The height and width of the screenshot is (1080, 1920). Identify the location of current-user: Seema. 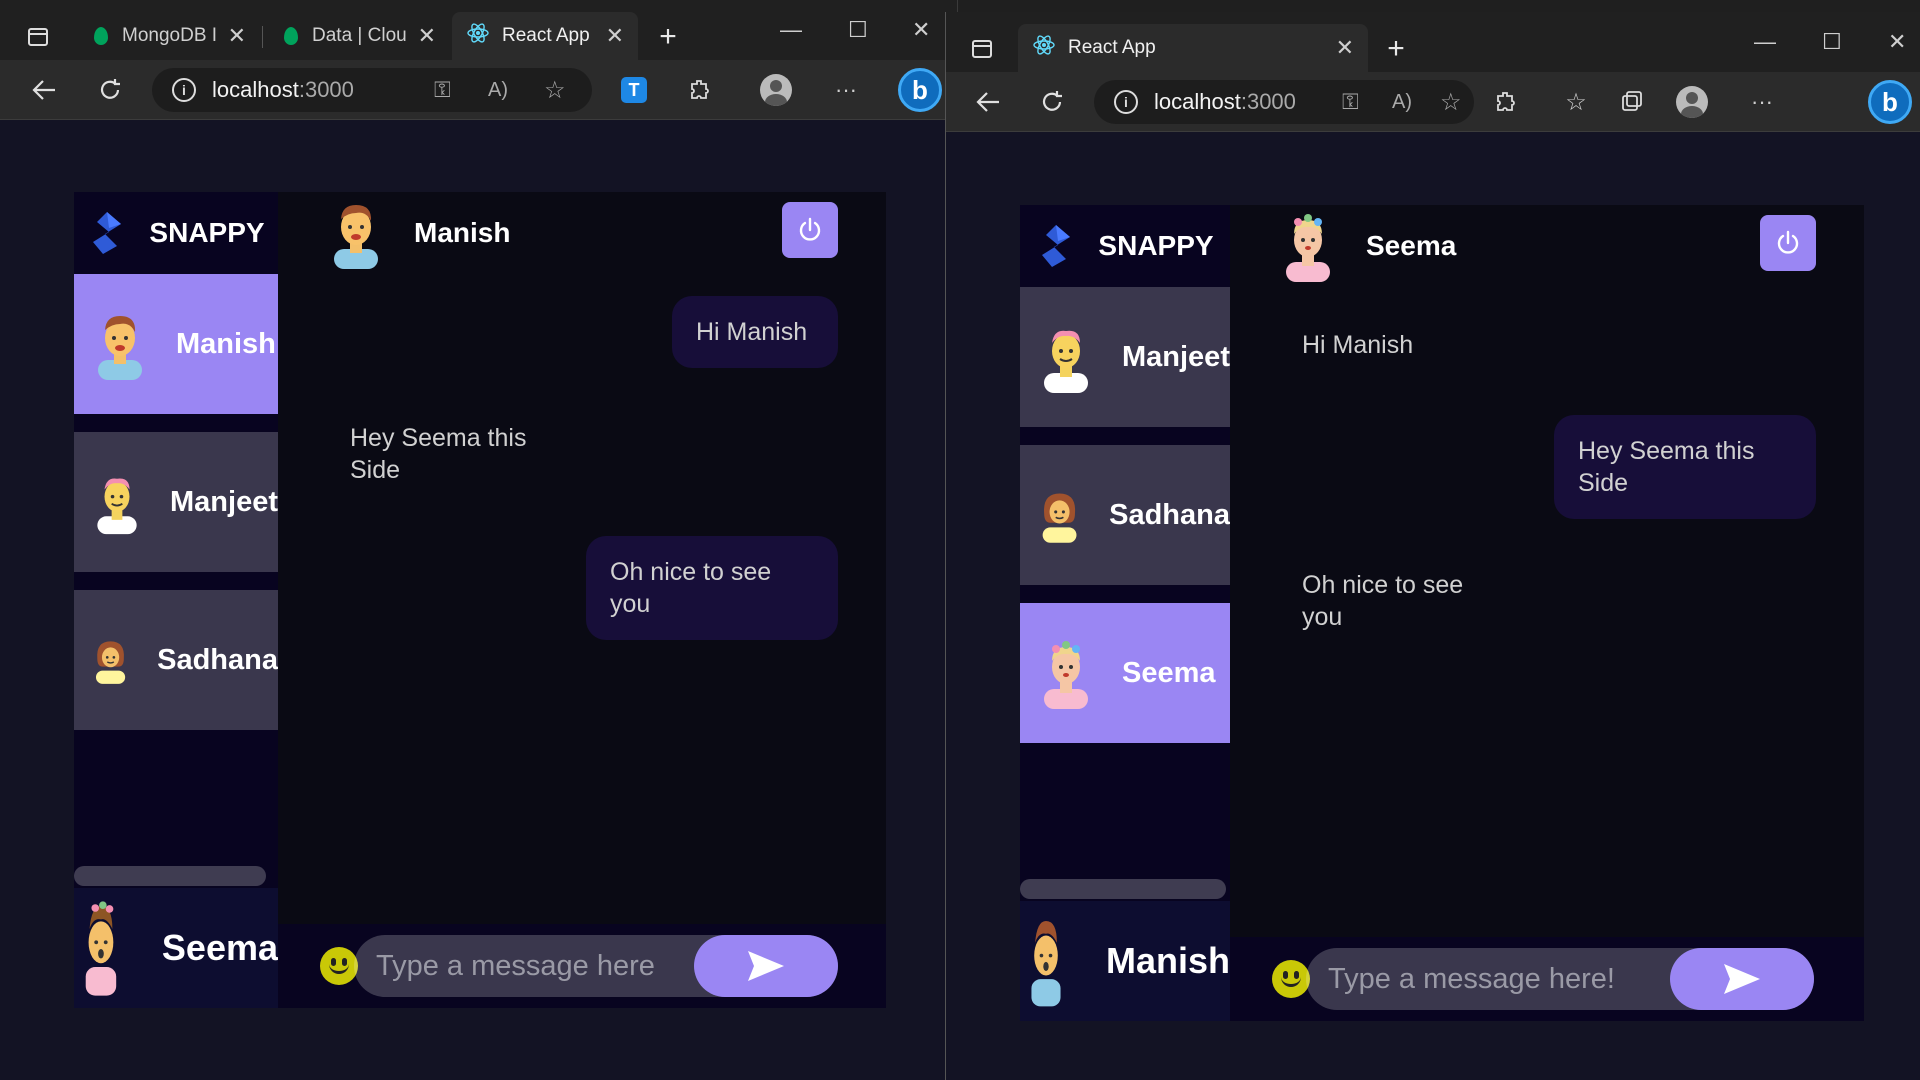
(176, 948).